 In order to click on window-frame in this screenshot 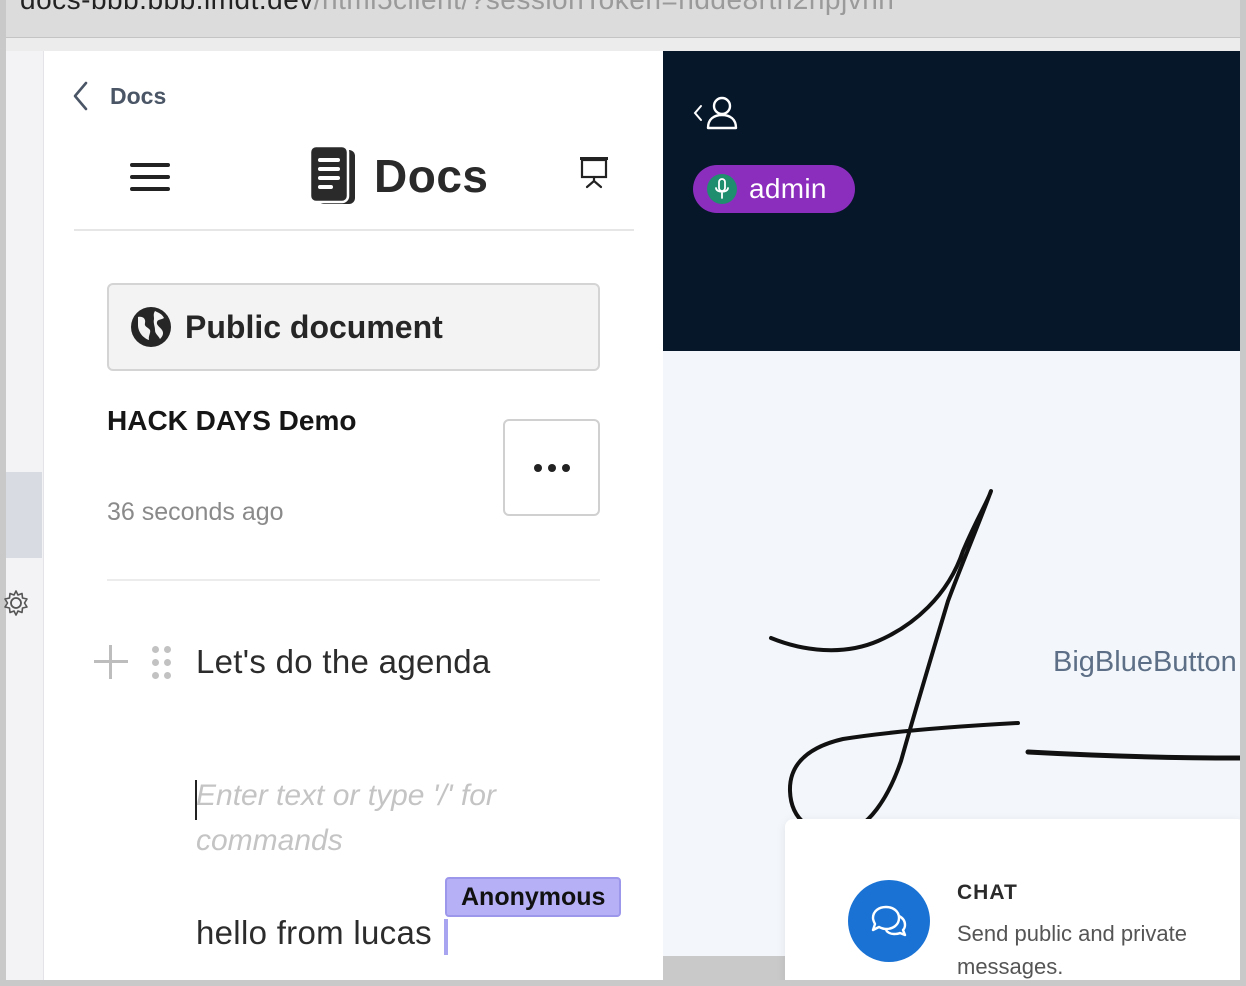, I will do `click(1243, 493)`.